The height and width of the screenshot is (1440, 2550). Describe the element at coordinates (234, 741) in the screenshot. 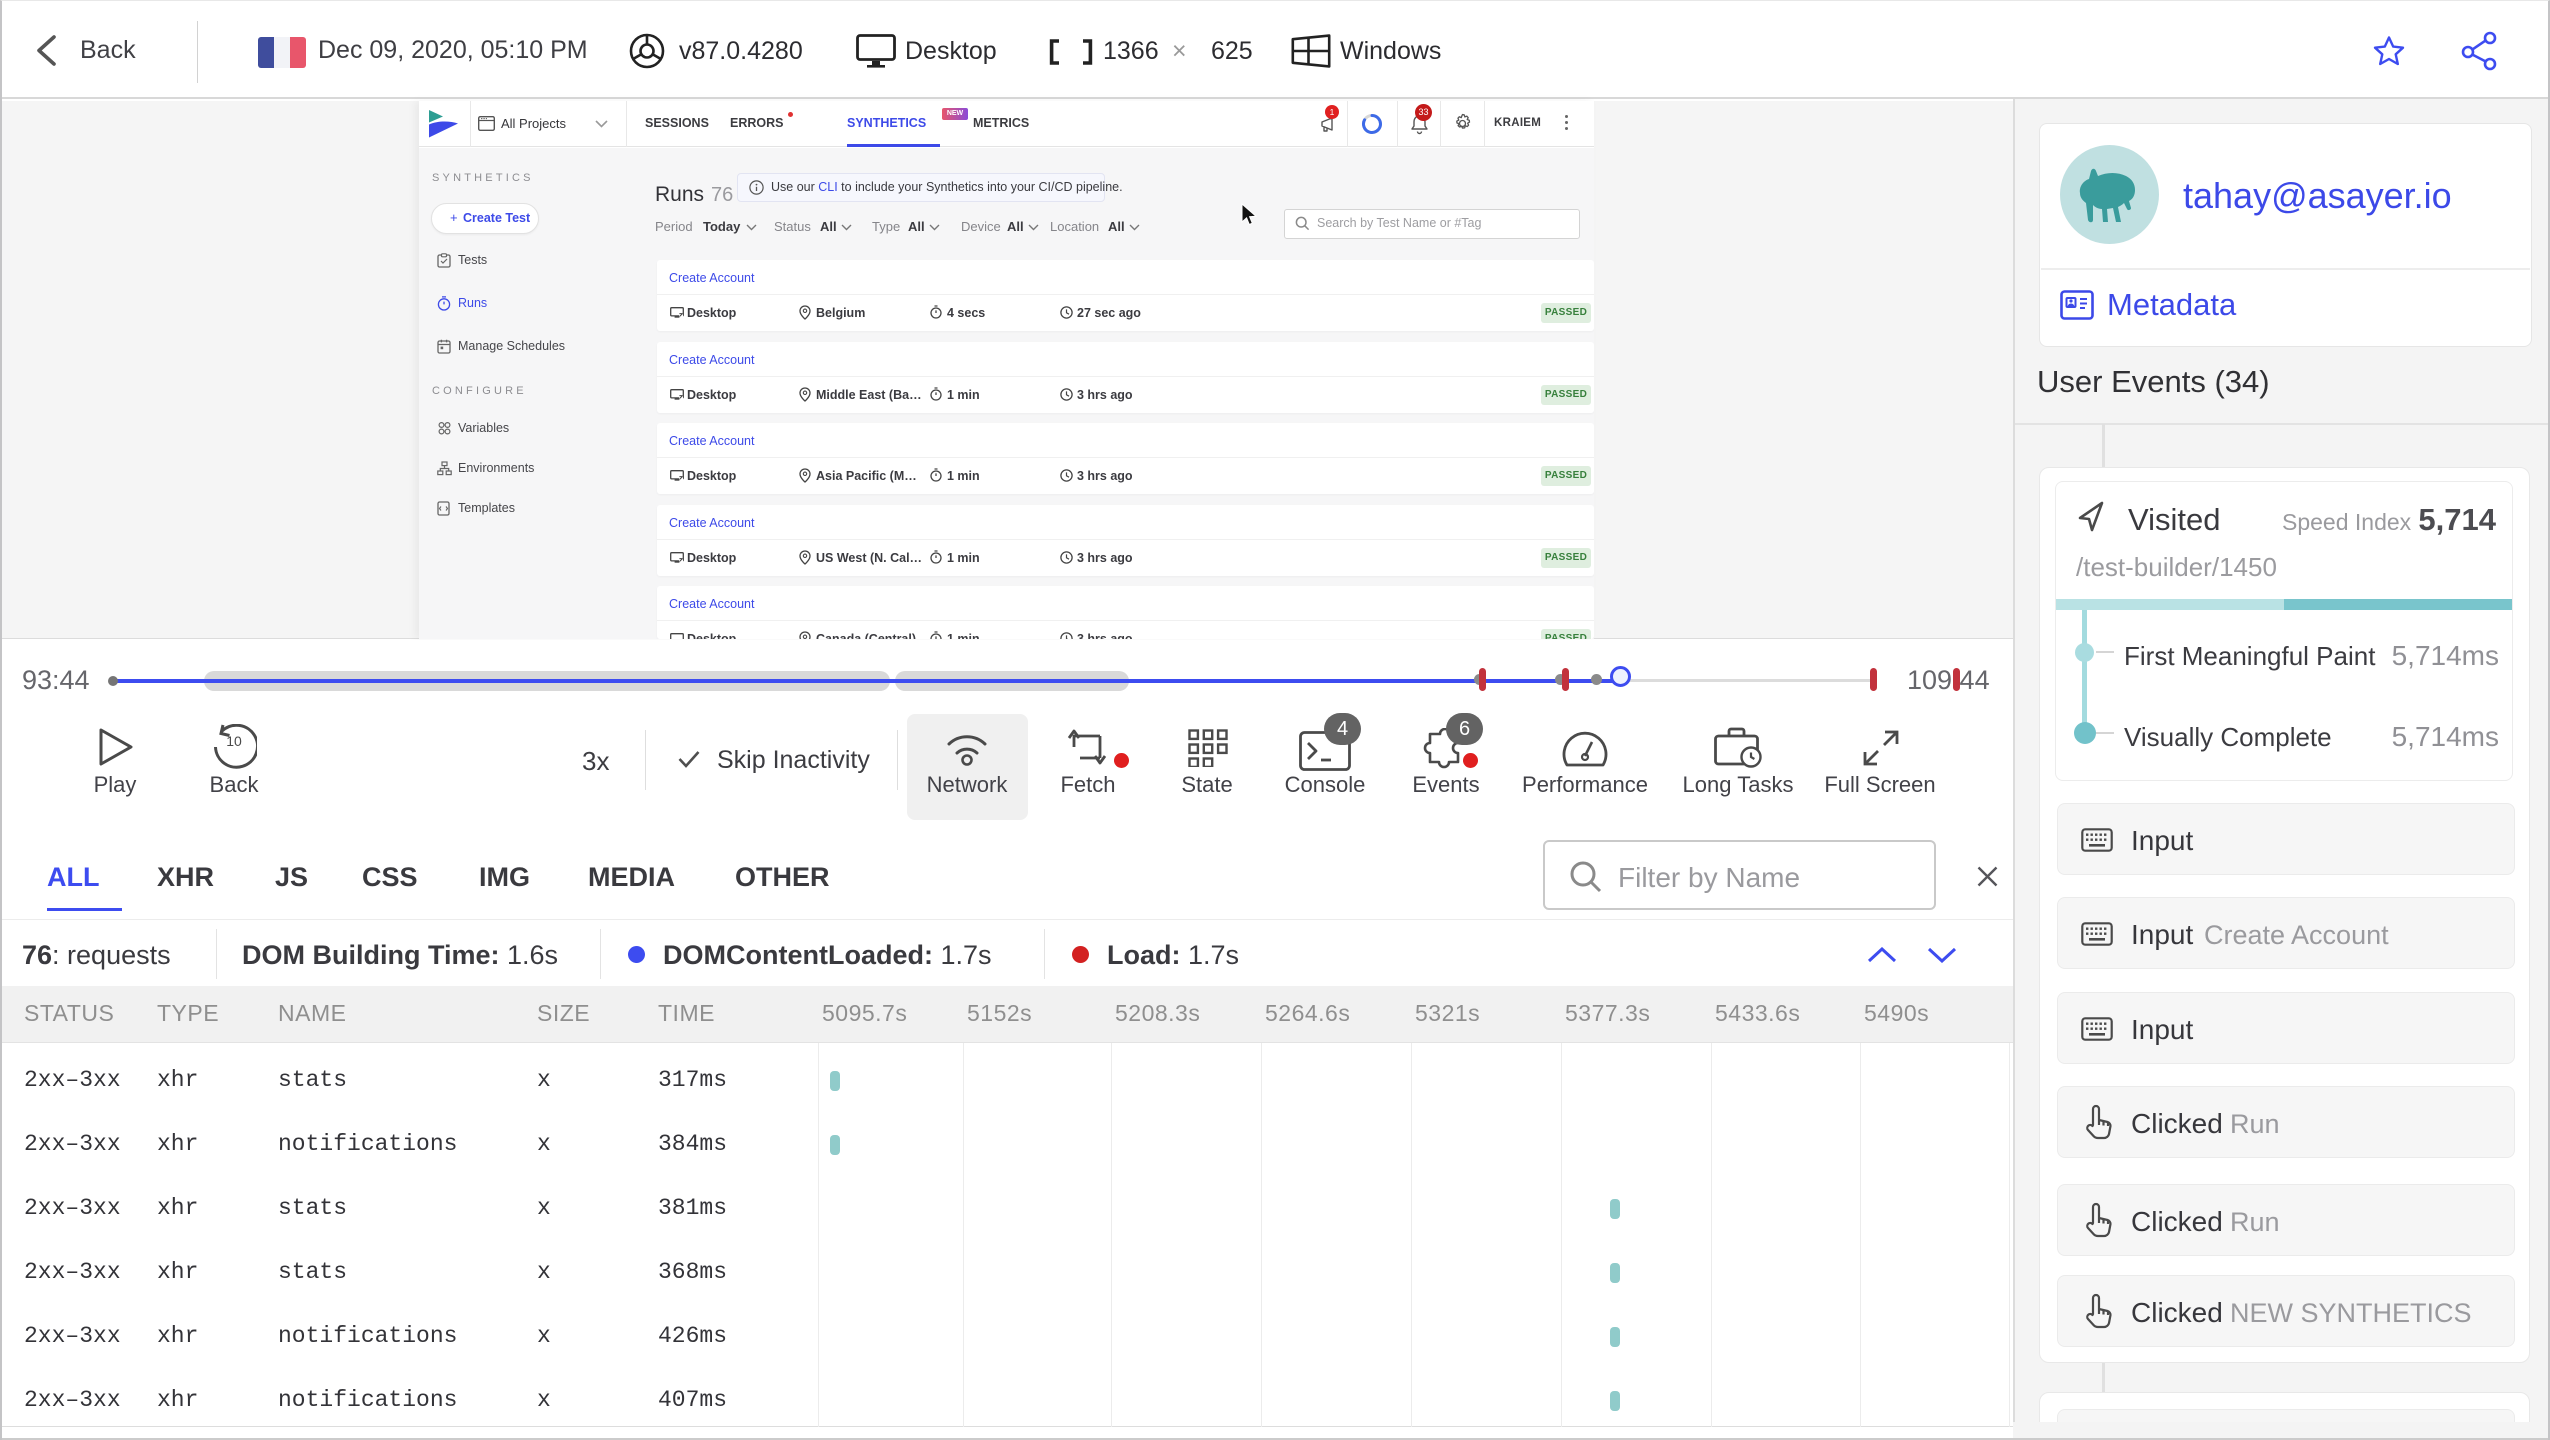

I see `svg-text: 10` at that location.